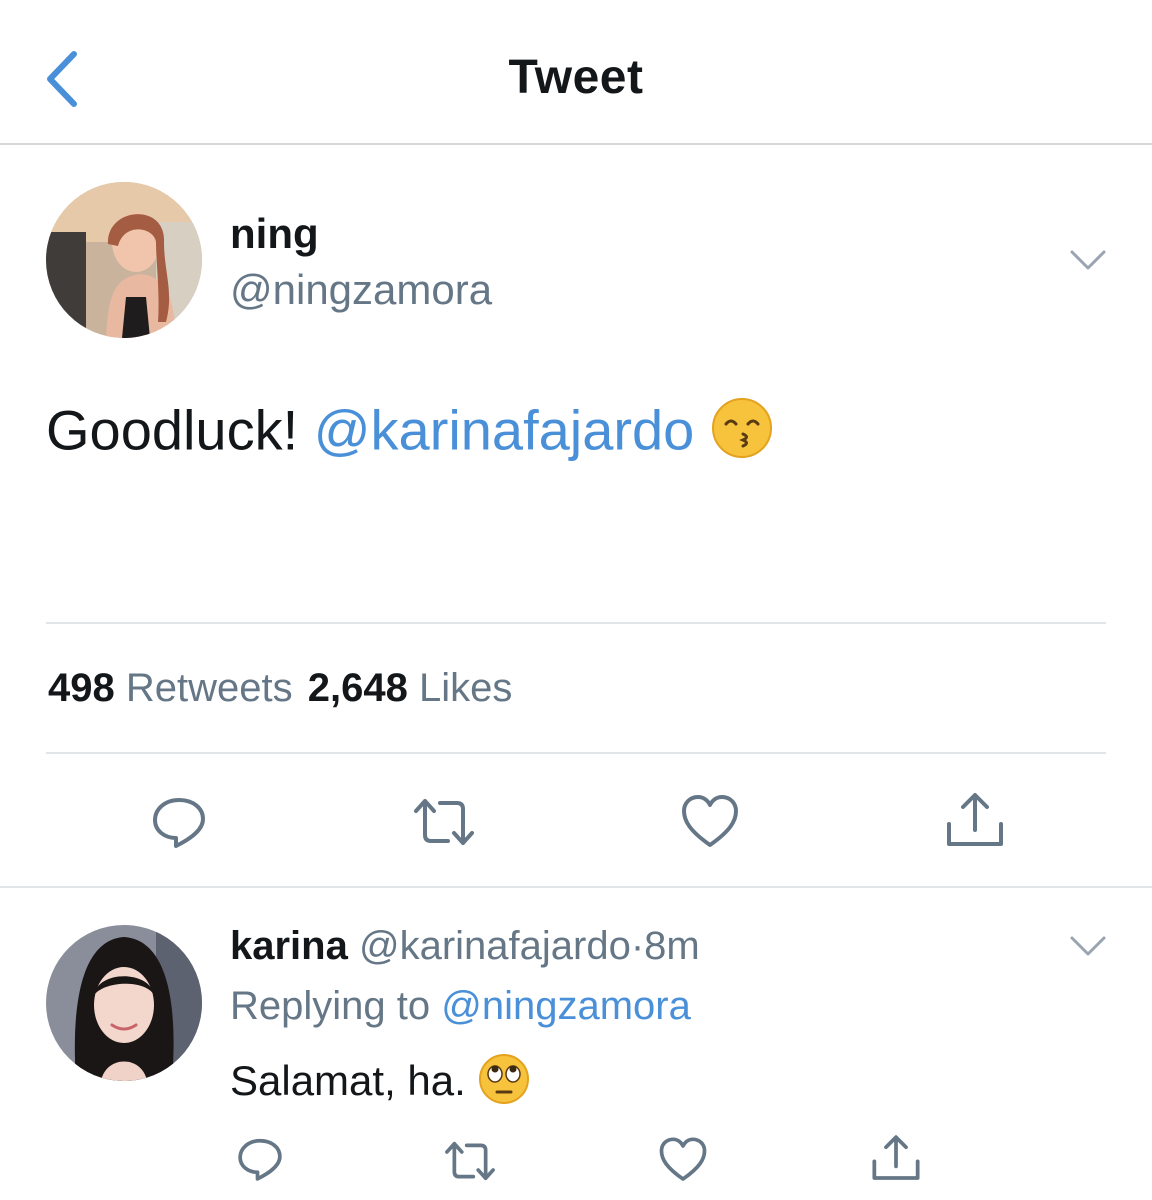  Describe the element at coordinates (358, 688) in the screenshot. I see `like-count: 2,648` at that location.